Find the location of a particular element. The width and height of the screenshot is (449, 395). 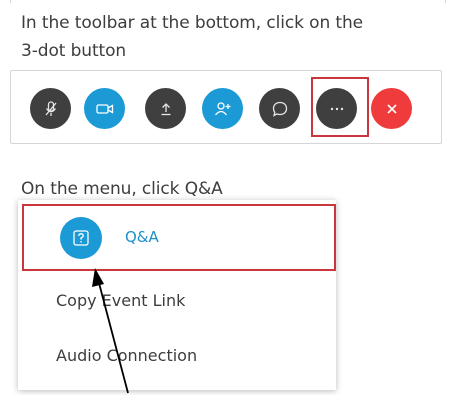

mute-button is located at coordinates (50, 108).